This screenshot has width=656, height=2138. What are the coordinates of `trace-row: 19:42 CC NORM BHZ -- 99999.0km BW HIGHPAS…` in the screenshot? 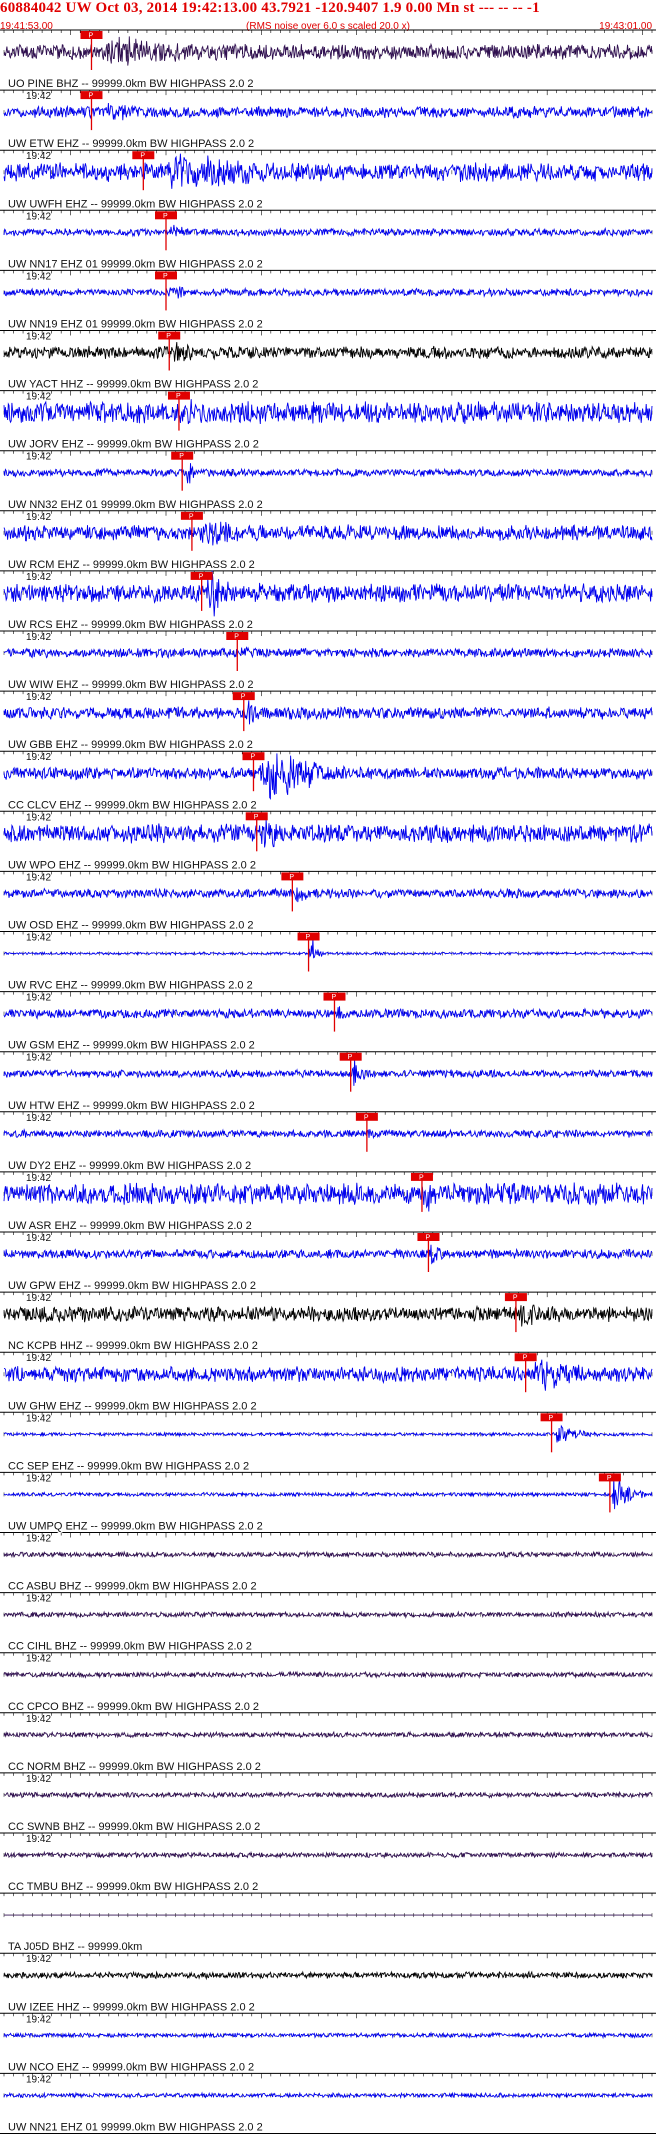 It's located at (328, 1743).